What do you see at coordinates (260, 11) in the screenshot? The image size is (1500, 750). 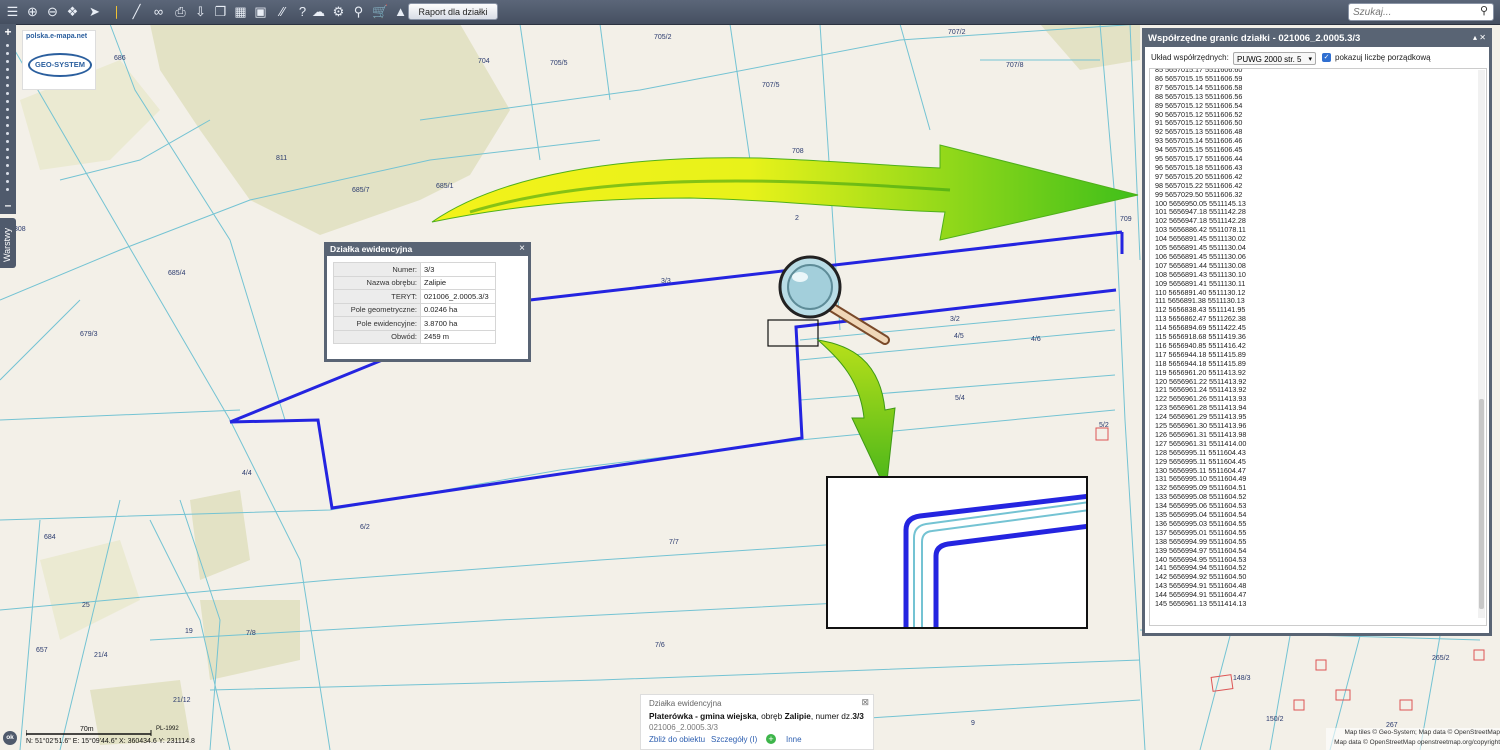 I see `comment-icon: ▣` at bounding box center [260, 11].